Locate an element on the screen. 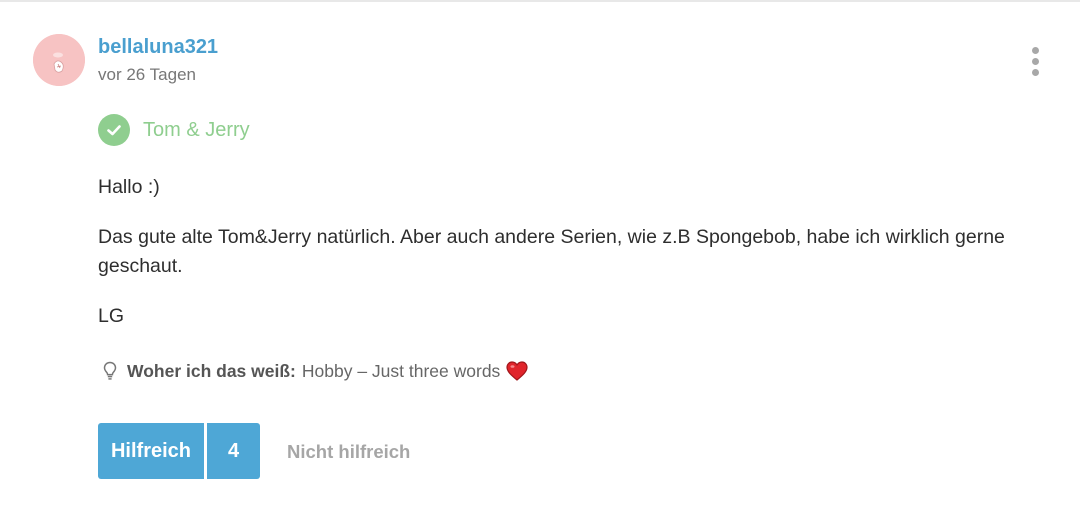 The image size is (1080, 508). heart-emoji-icon is located at coordinates (517, 371).